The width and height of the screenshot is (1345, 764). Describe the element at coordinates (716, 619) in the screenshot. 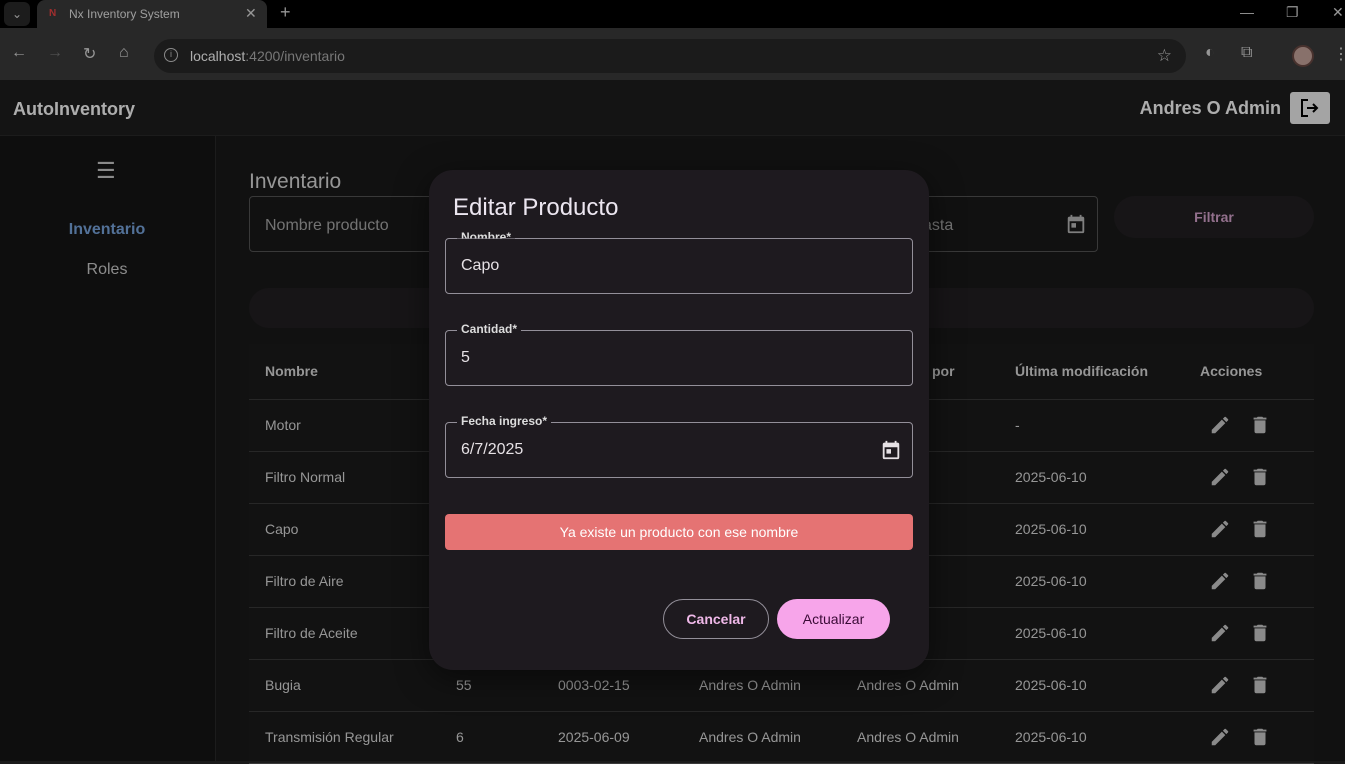

I see `cancel-button: Cancelar` at that location.